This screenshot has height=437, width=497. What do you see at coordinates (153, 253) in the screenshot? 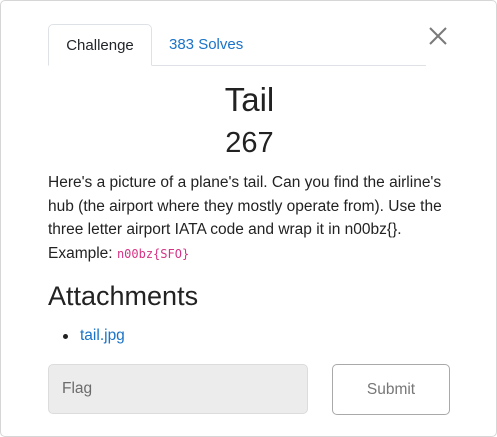
I see `example-code: n00bz{SFO}` at bounding box center [153, 253].